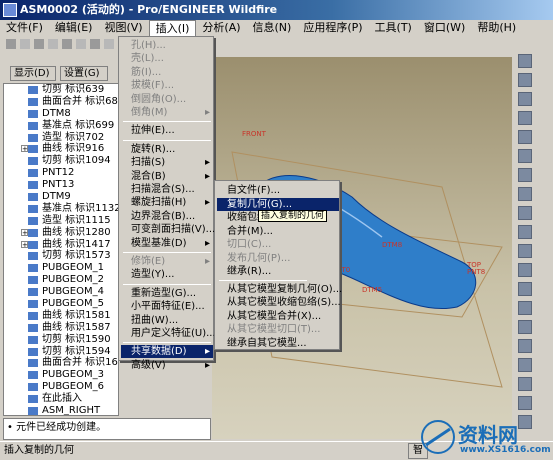  I want to click on sketch-icon, so click(525, 156).